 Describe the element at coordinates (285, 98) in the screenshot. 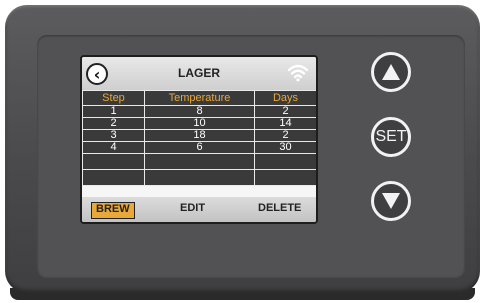

I see `column-header-days: Days` at that location.